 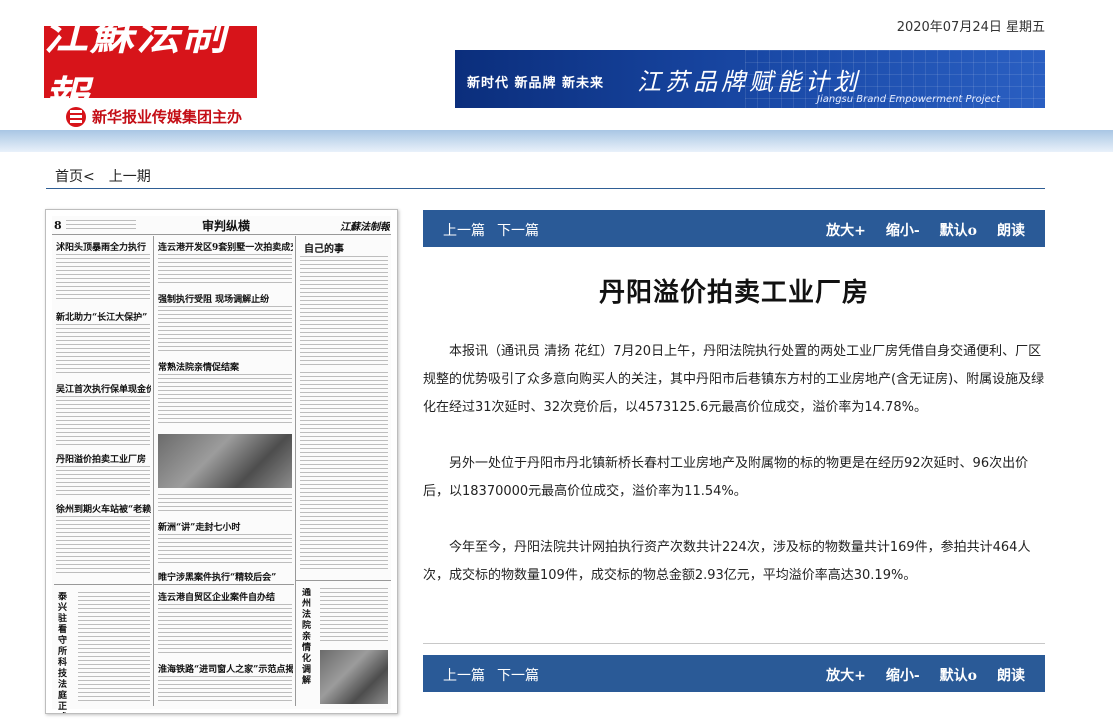 I want to click on article-toolbar-top: 上一篇 下一篇 放大+ 缩小- 默认o 朗读, so click(x=734, y=228).